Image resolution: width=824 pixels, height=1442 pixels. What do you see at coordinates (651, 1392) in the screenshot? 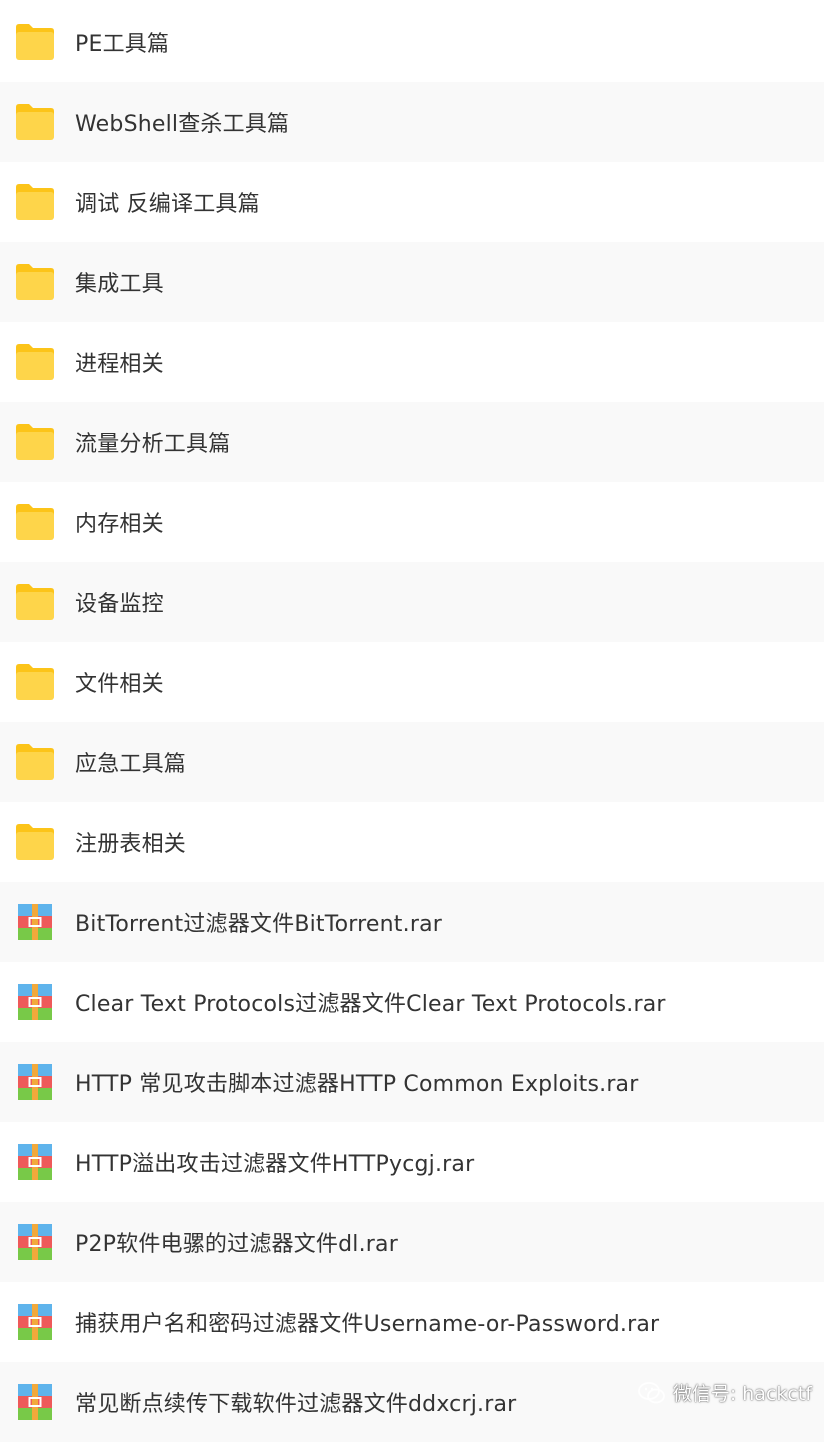
I see `wechat-icon` at bounding box center [651, 1392].